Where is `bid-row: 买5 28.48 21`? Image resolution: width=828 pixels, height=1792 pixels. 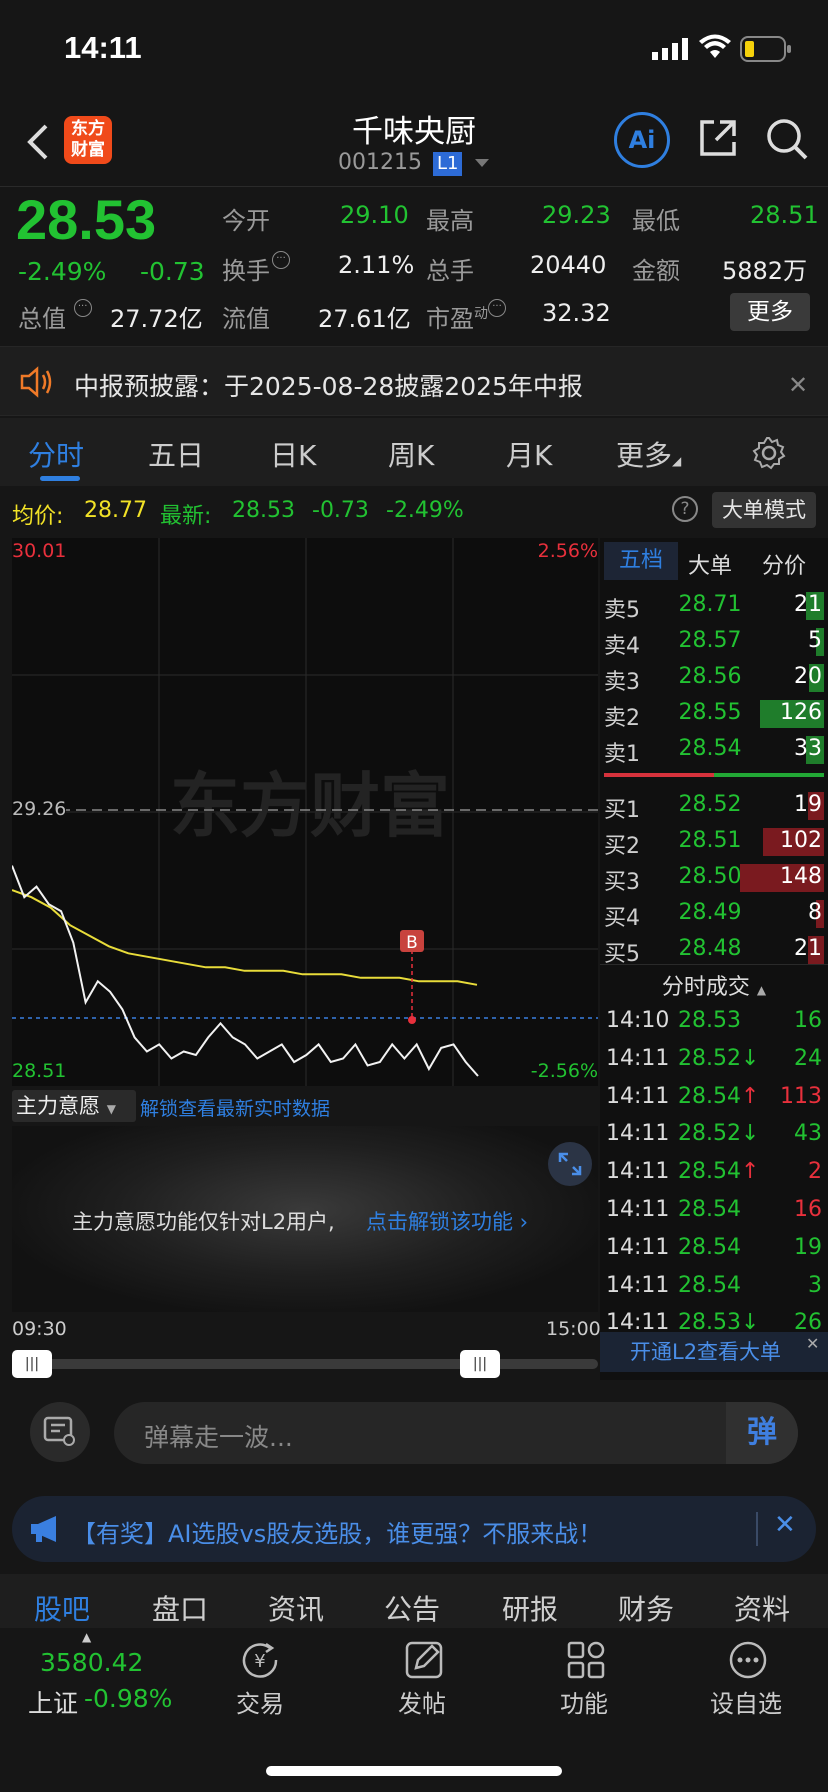 bid-row: 买5 28.48 21 is located at coordinates (714, 950).